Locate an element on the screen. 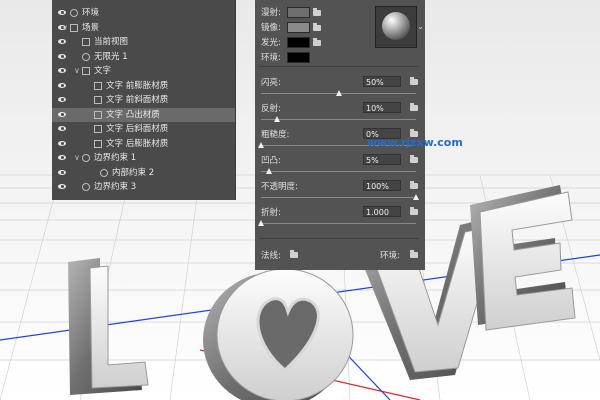 The image size is (600, 400). slider-value-field: 5% is located at coordinates (382, 159).